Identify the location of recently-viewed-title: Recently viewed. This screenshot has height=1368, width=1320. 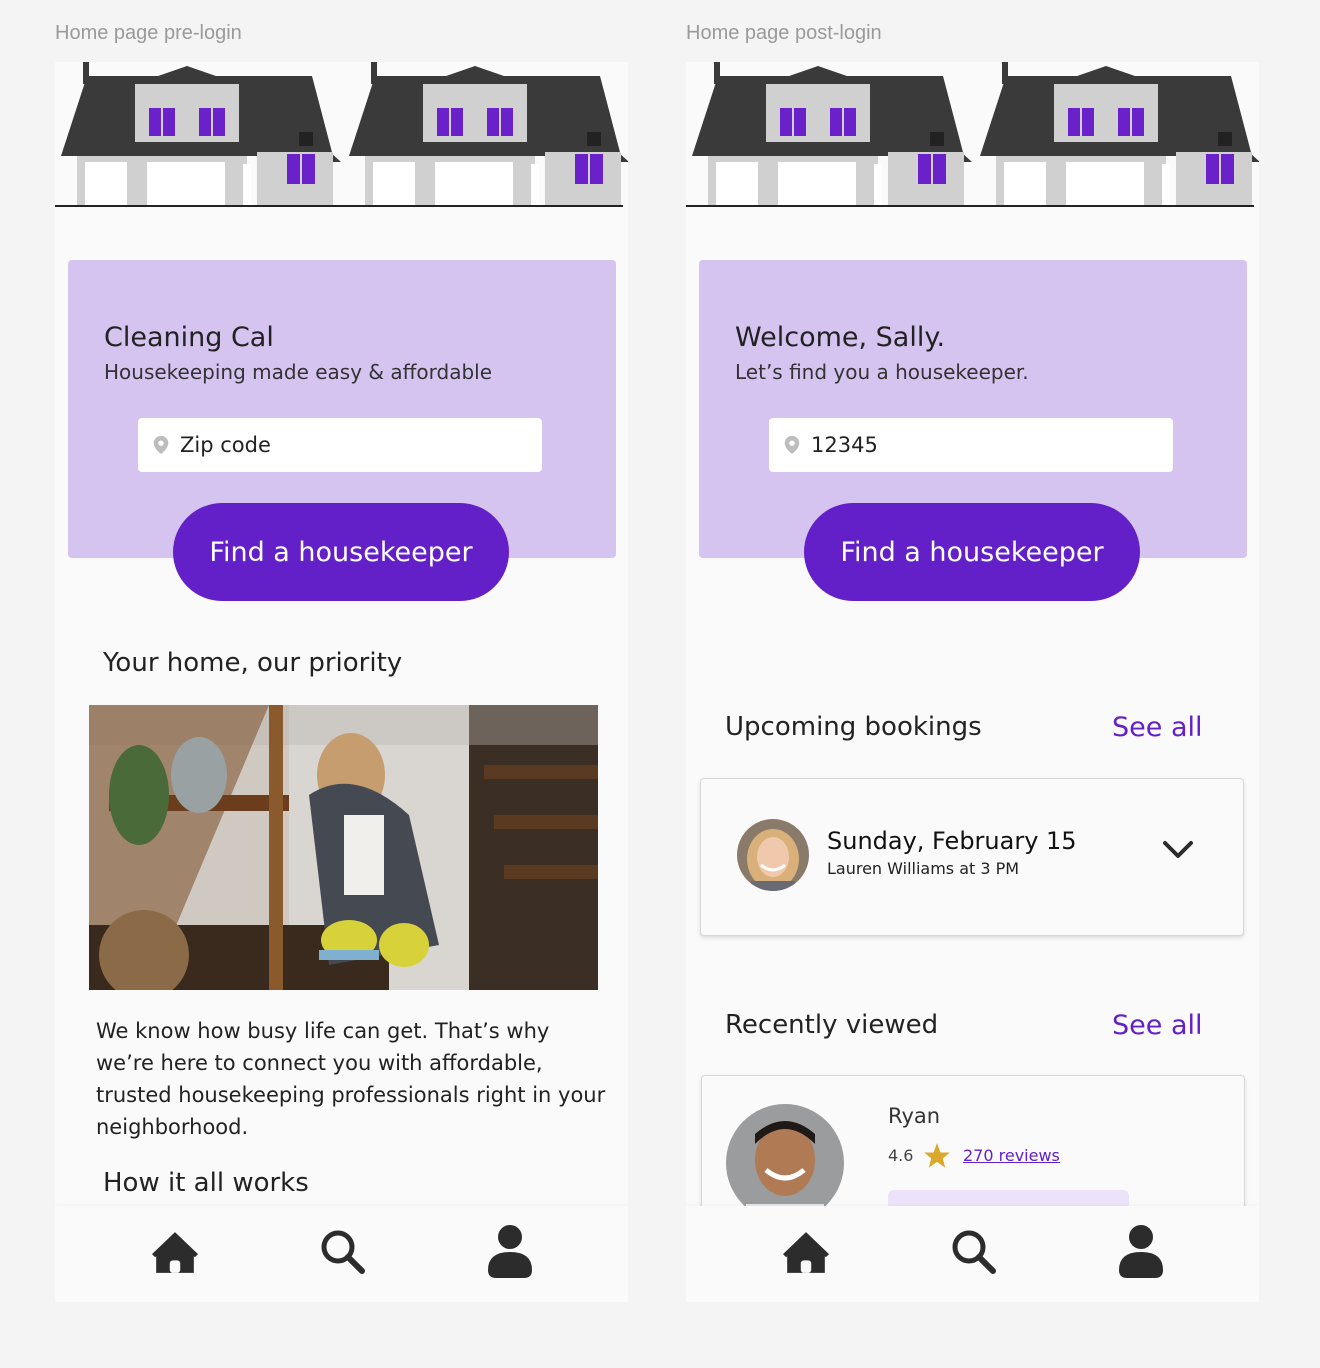
(832, 1025).